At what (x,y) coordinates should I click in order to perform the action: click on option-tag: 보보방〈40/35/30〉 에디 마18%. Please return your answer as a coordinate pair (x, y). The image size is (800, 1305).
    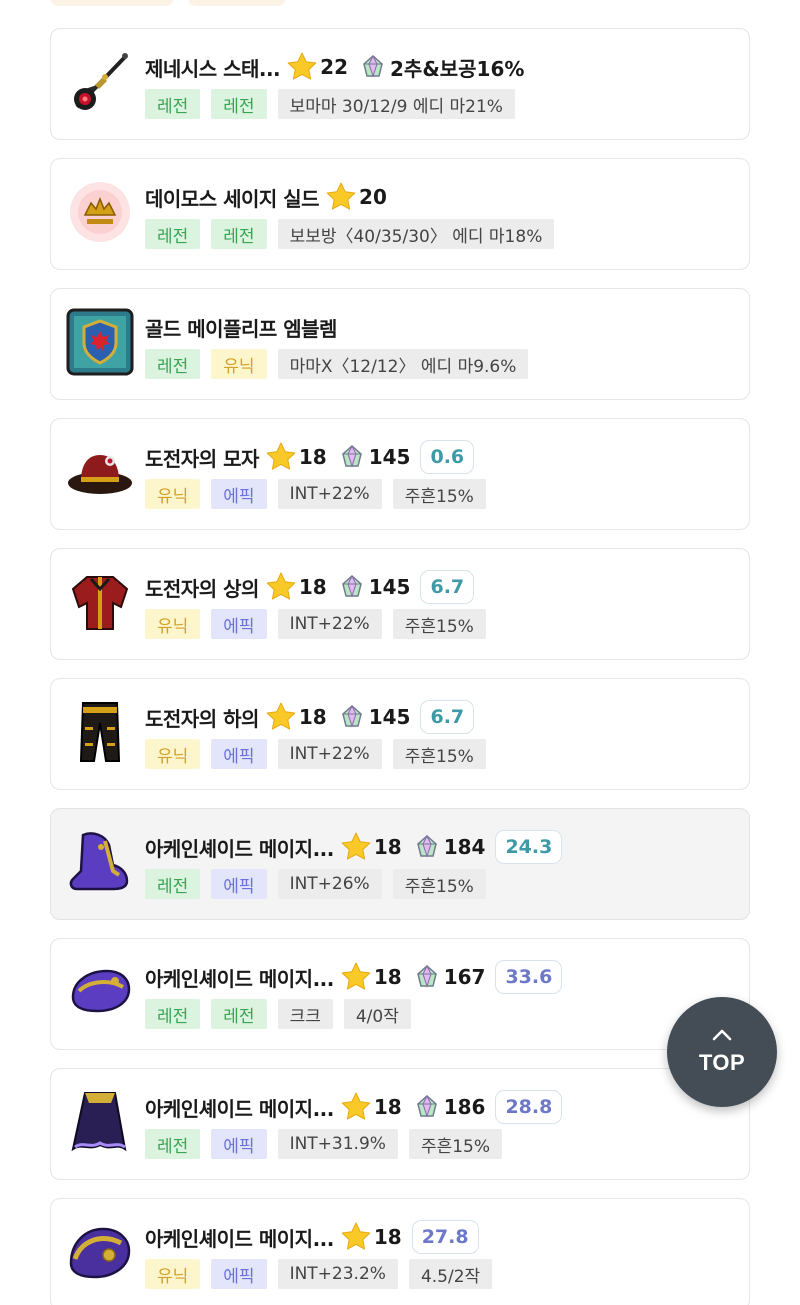
    Looking at the image, I should click on (416, 234).